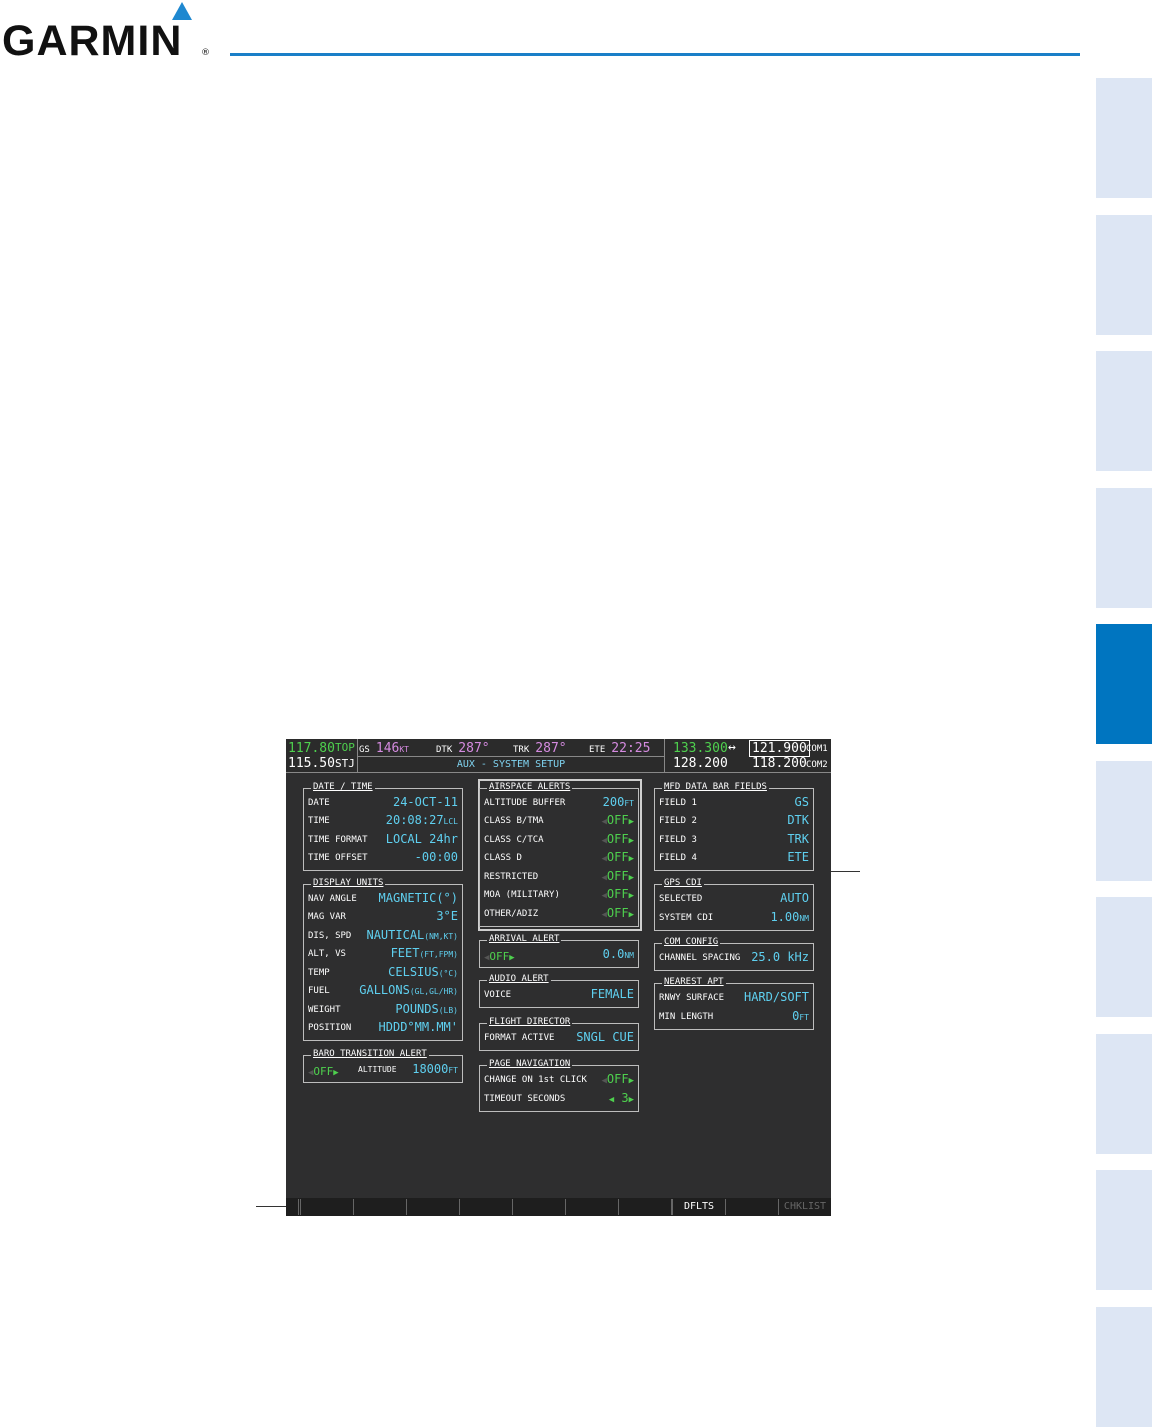 This screenshot has width=1152, height=1428. Describe the element at coordinates (540, 748) in the screenshot. I see `data-field-trk: TRK 287°` at that location.